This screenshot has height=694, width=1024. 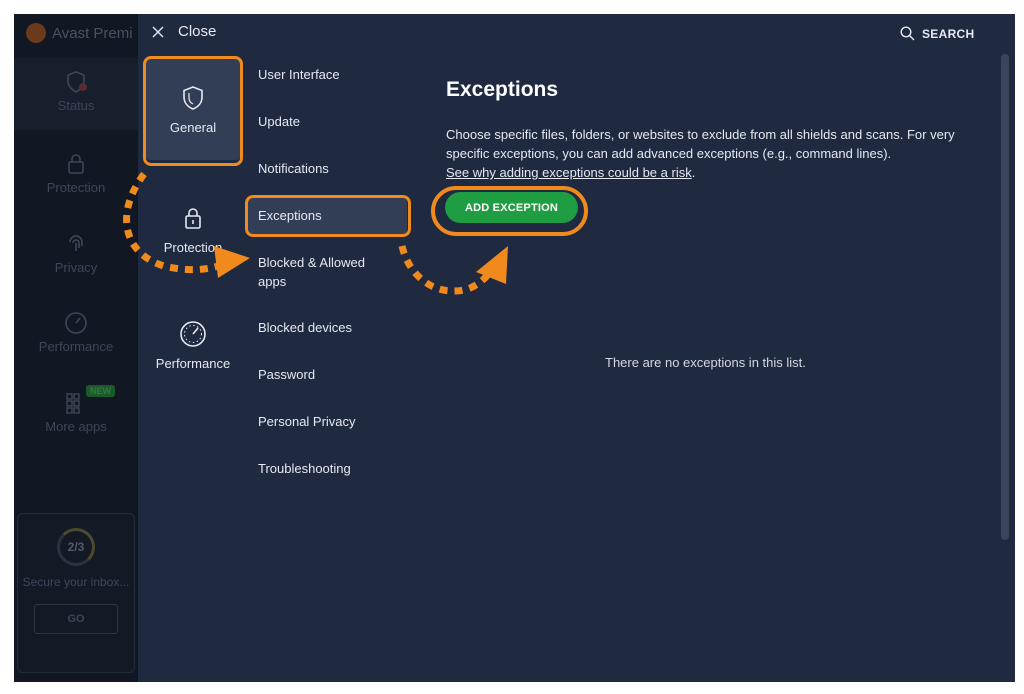 I want to click on shield-icon, so click(x=193, y=98).